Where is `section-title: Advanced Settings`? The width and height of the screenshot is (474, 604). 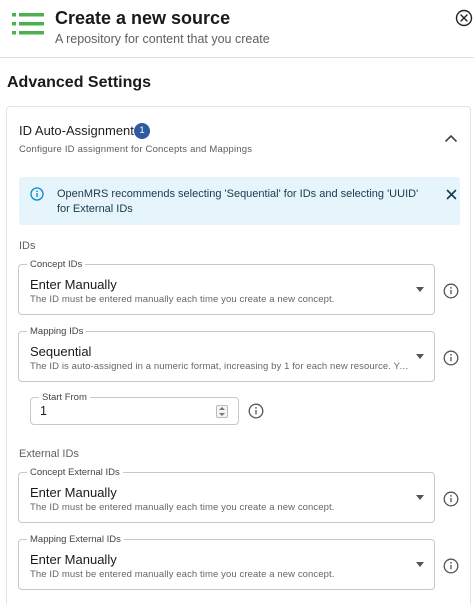 section-title: Advanced Settings is located at coordinates (79, 82).